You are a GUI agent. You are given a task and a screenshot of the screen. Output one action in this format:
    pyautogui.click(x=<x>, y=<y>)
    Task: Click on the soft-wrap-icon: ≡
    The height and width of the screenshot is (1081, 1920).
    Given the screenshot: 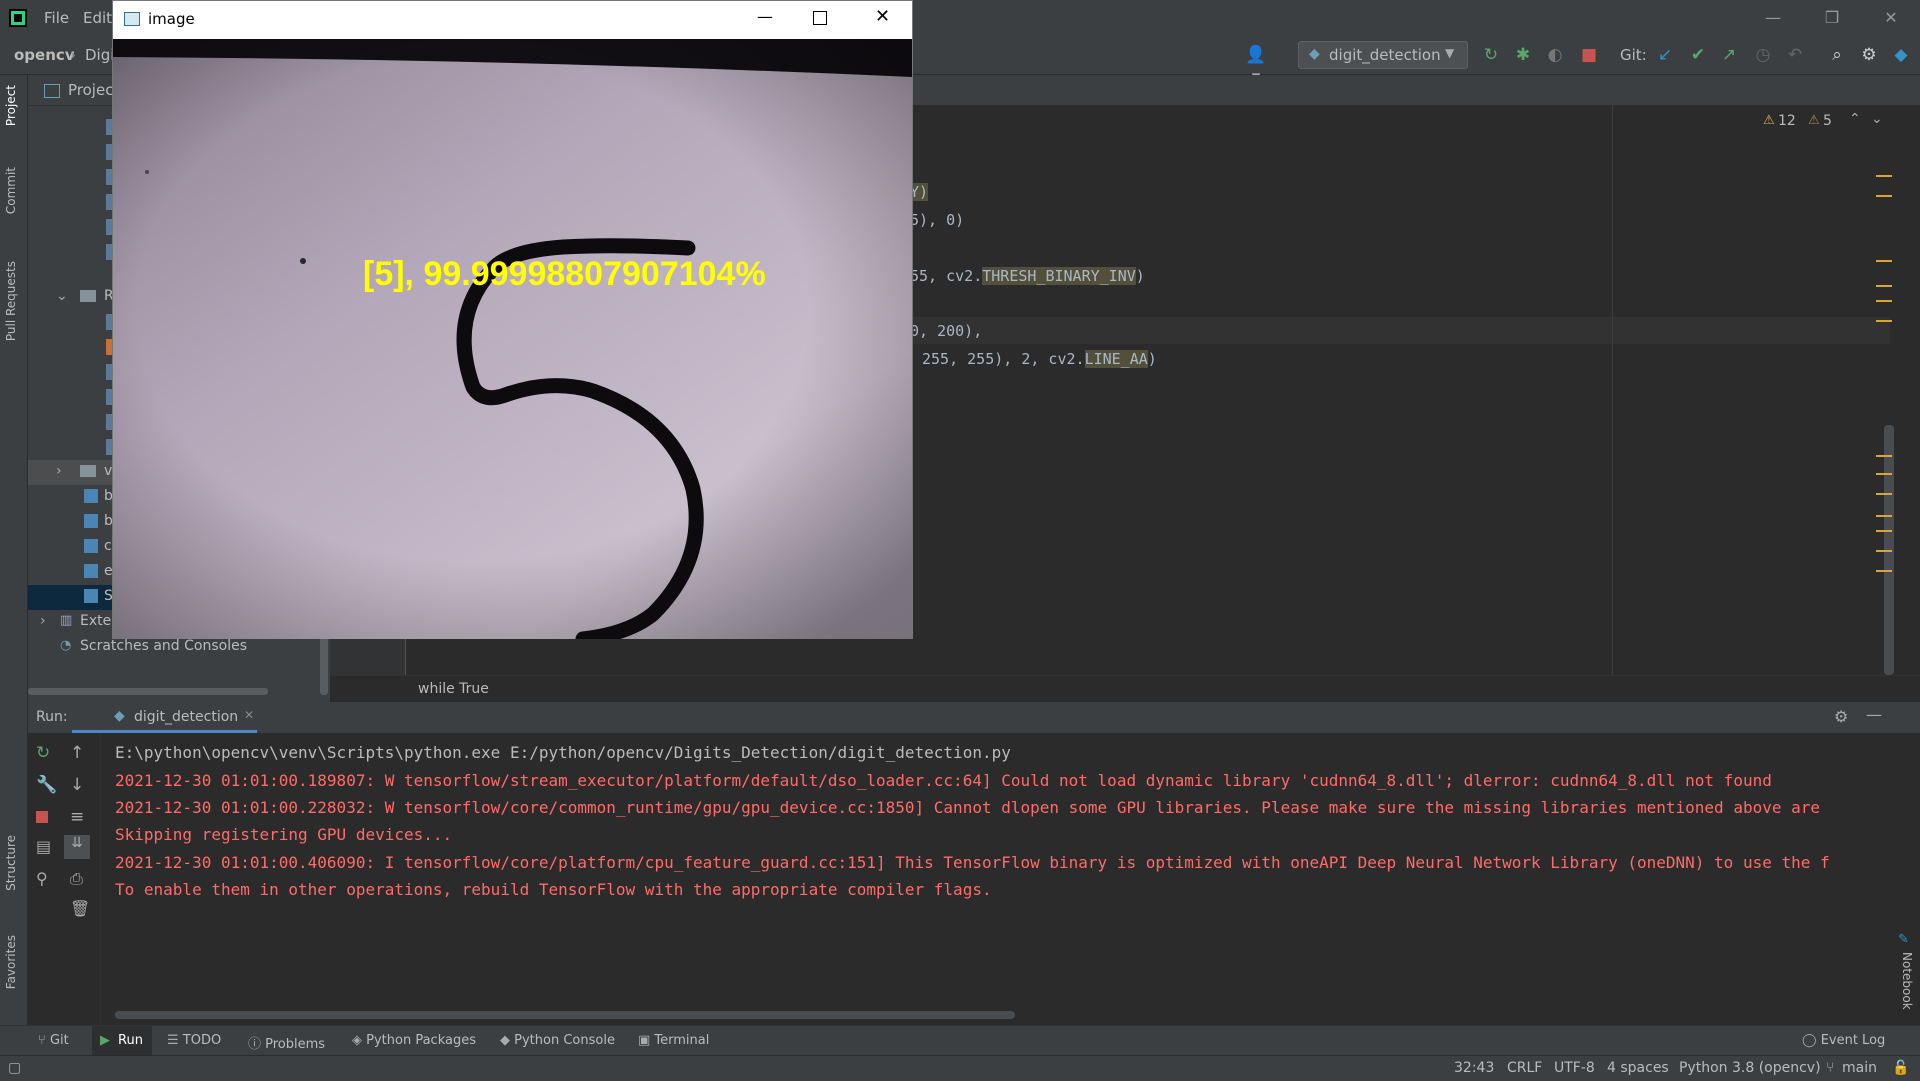 What is the action you would take?
    pyautogui.click(x=77, y=817)
    